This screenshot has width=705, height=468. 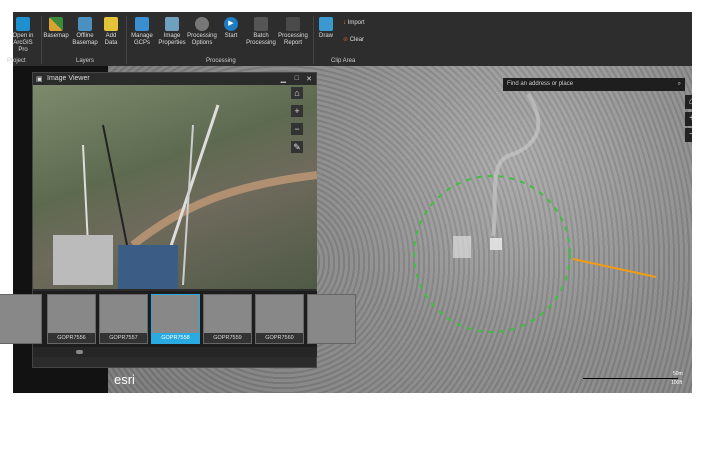 I want to click on basemap-button: Basemap, so click(x=56, y=28).